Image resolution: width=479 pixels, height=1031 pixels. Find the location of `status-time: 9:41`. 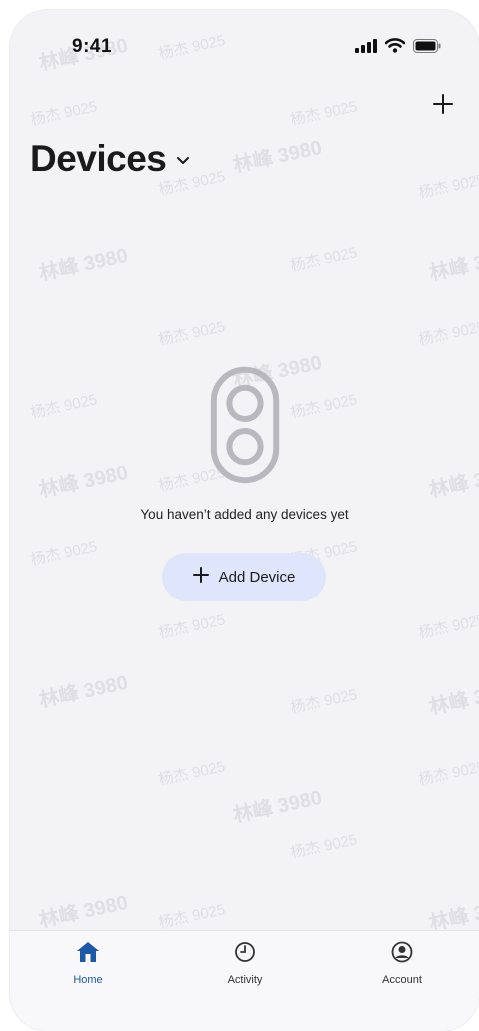

status-time: 9:41 is located at coordinates (92, 46).